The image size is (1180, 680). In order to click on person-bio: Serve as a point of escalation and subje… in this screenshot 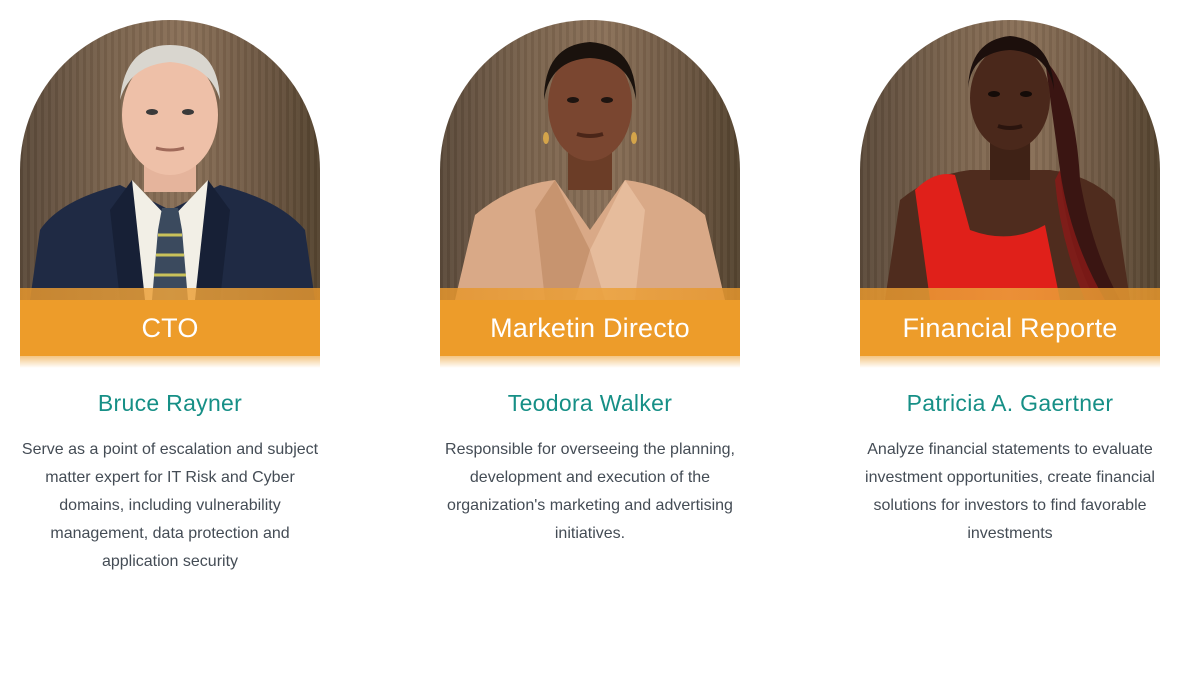, I will do `click(170, 505)`.